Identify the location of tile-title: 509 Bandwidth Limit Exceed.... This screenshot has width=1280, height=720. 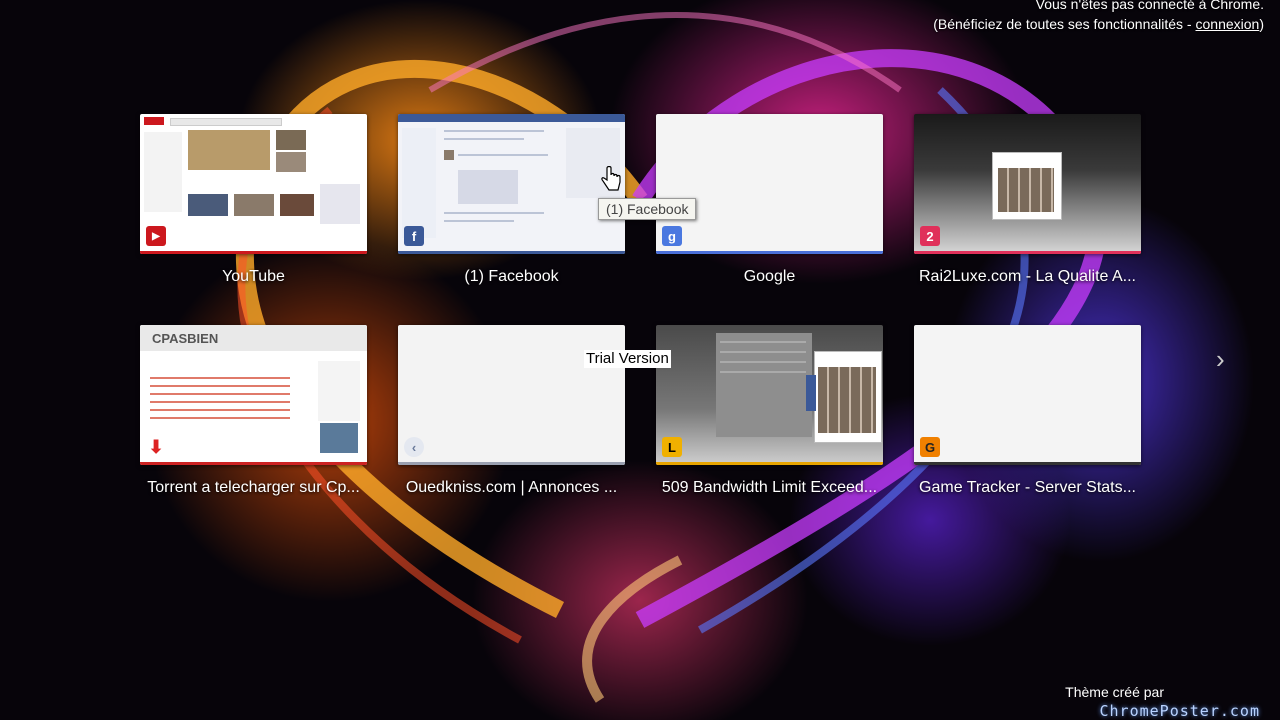
(769, 488).